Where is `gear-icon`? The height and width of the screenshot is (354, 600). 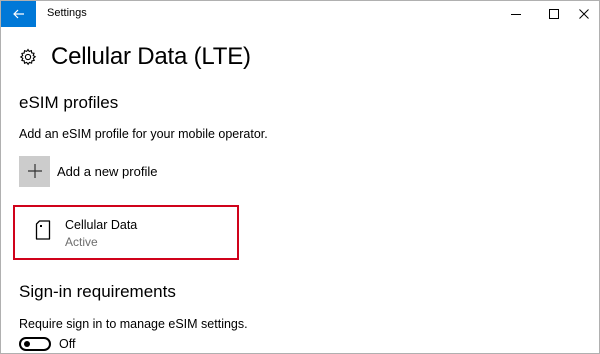
gear-icon is located at coordinates (28, 57).